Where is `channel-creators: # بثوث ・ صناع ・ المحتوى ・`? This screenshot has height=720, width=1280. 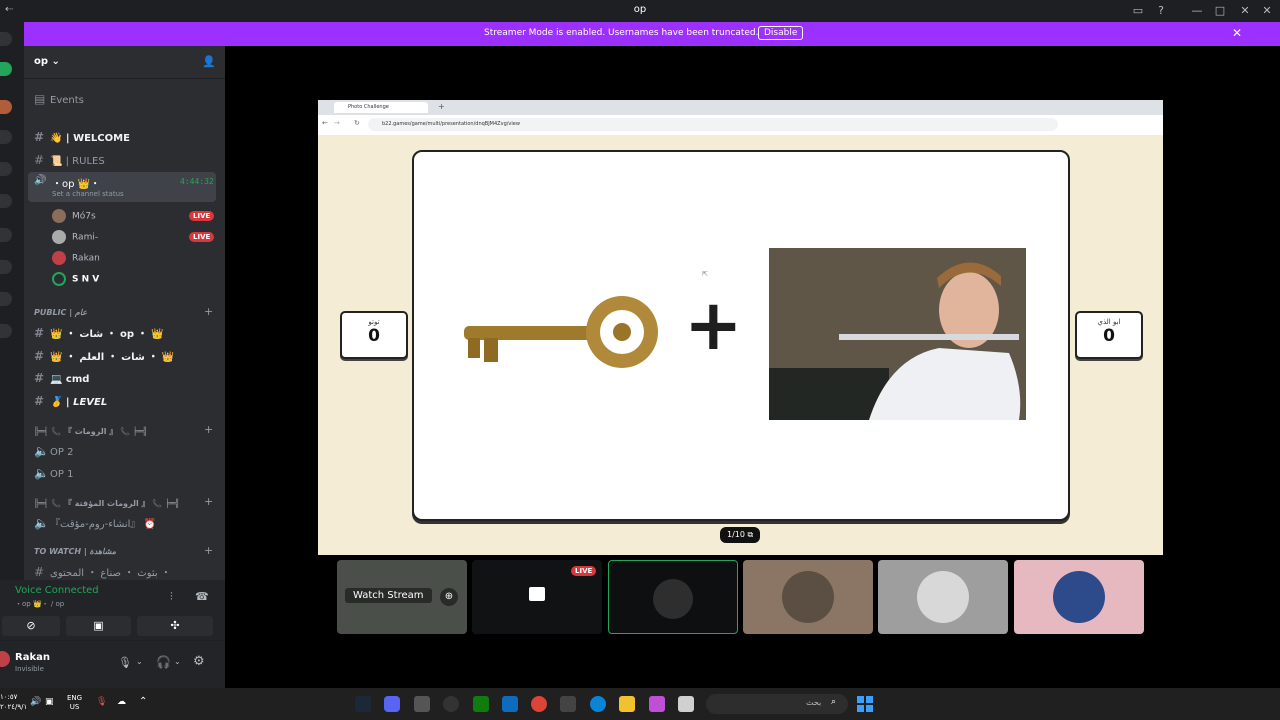
channel-creators: # بثوث ・ صناع ・ المحتوى ・ is located at coordinates (102, 571).